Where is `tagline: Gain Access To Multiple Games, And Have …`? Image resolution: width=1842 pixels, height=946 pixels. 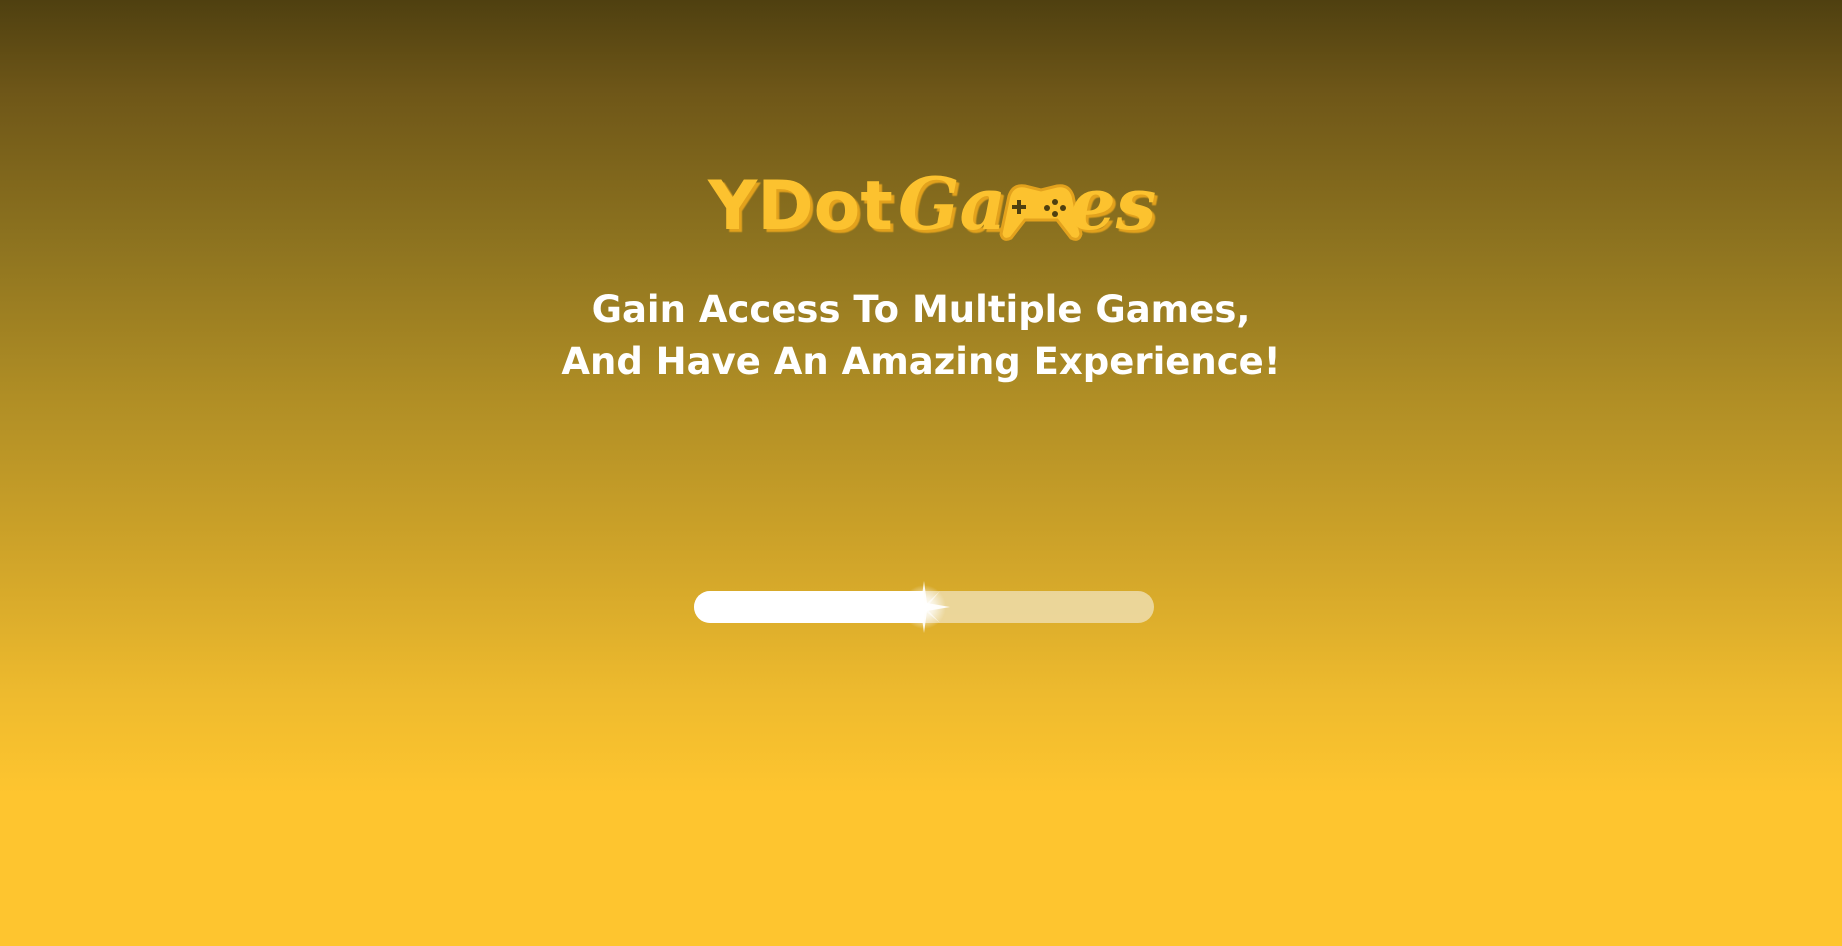
tagline: Gain Access To Multiple Games, And Have … is located at coordinates (921, 336).